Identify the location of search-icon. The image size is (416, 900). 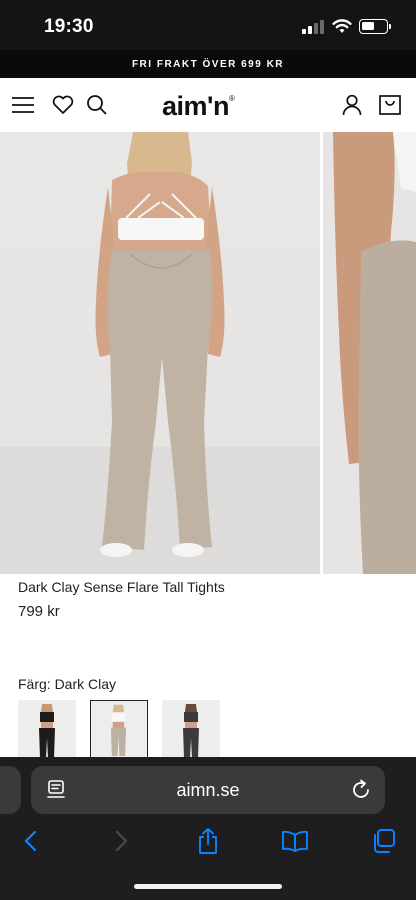
(97, 105).